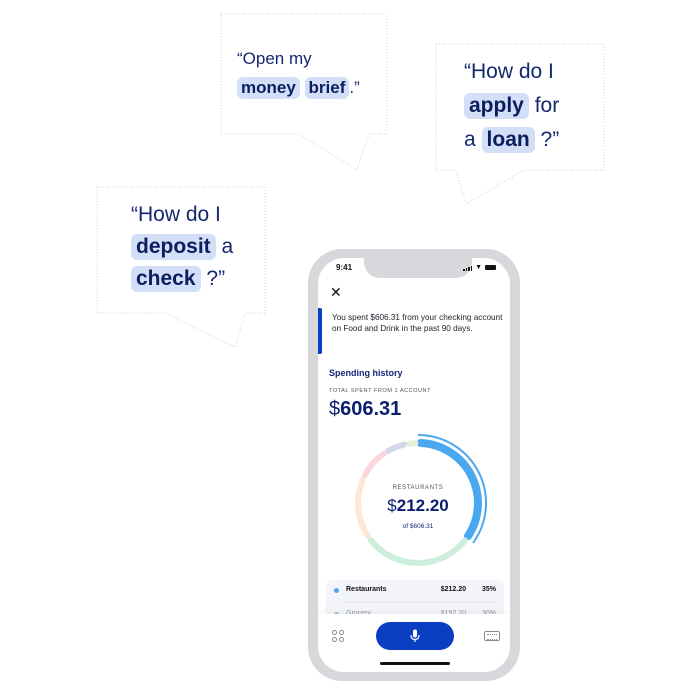  Describe the element at coordinates (166, 279) in the screenshot. I see `keyword-check: check` at that location.